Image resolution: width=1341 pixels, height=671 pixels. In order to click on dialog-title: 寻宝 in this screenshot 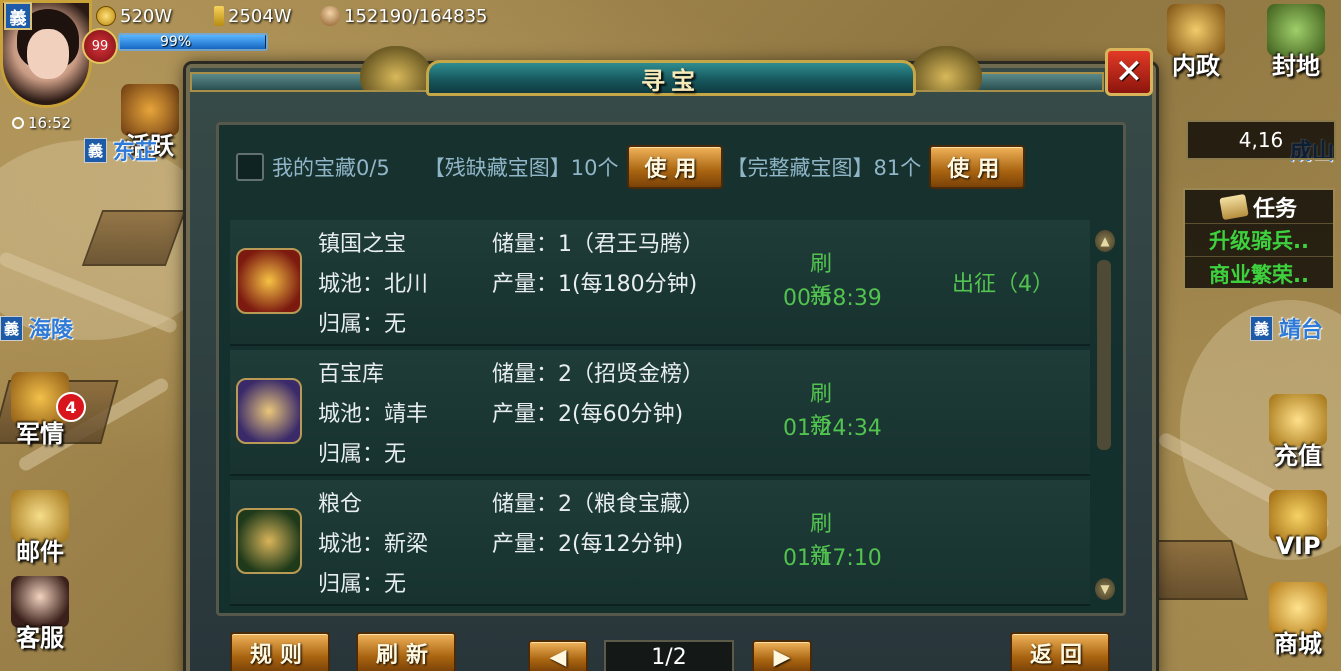, I will do `click(671, 80)`.